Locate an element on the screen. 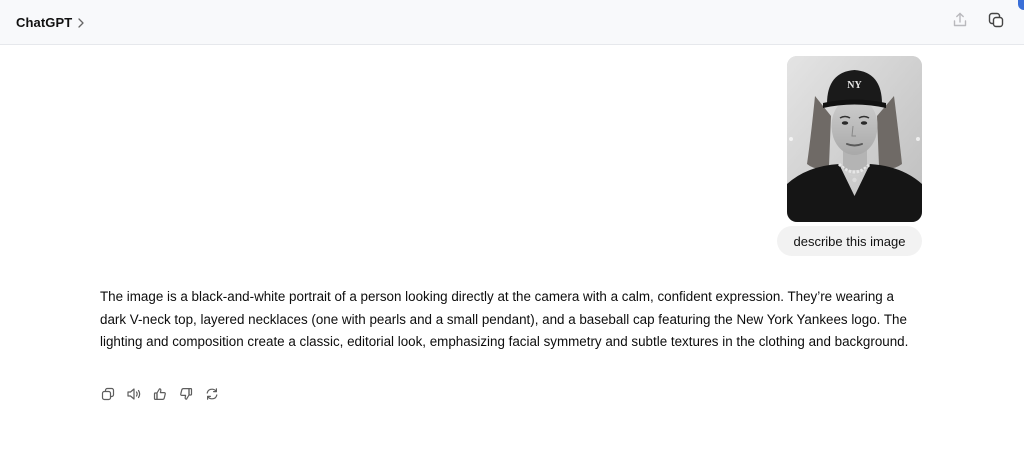 The height and width of the screenshot is (467, 1024). good-response-button is located at coordinates (159, 394).